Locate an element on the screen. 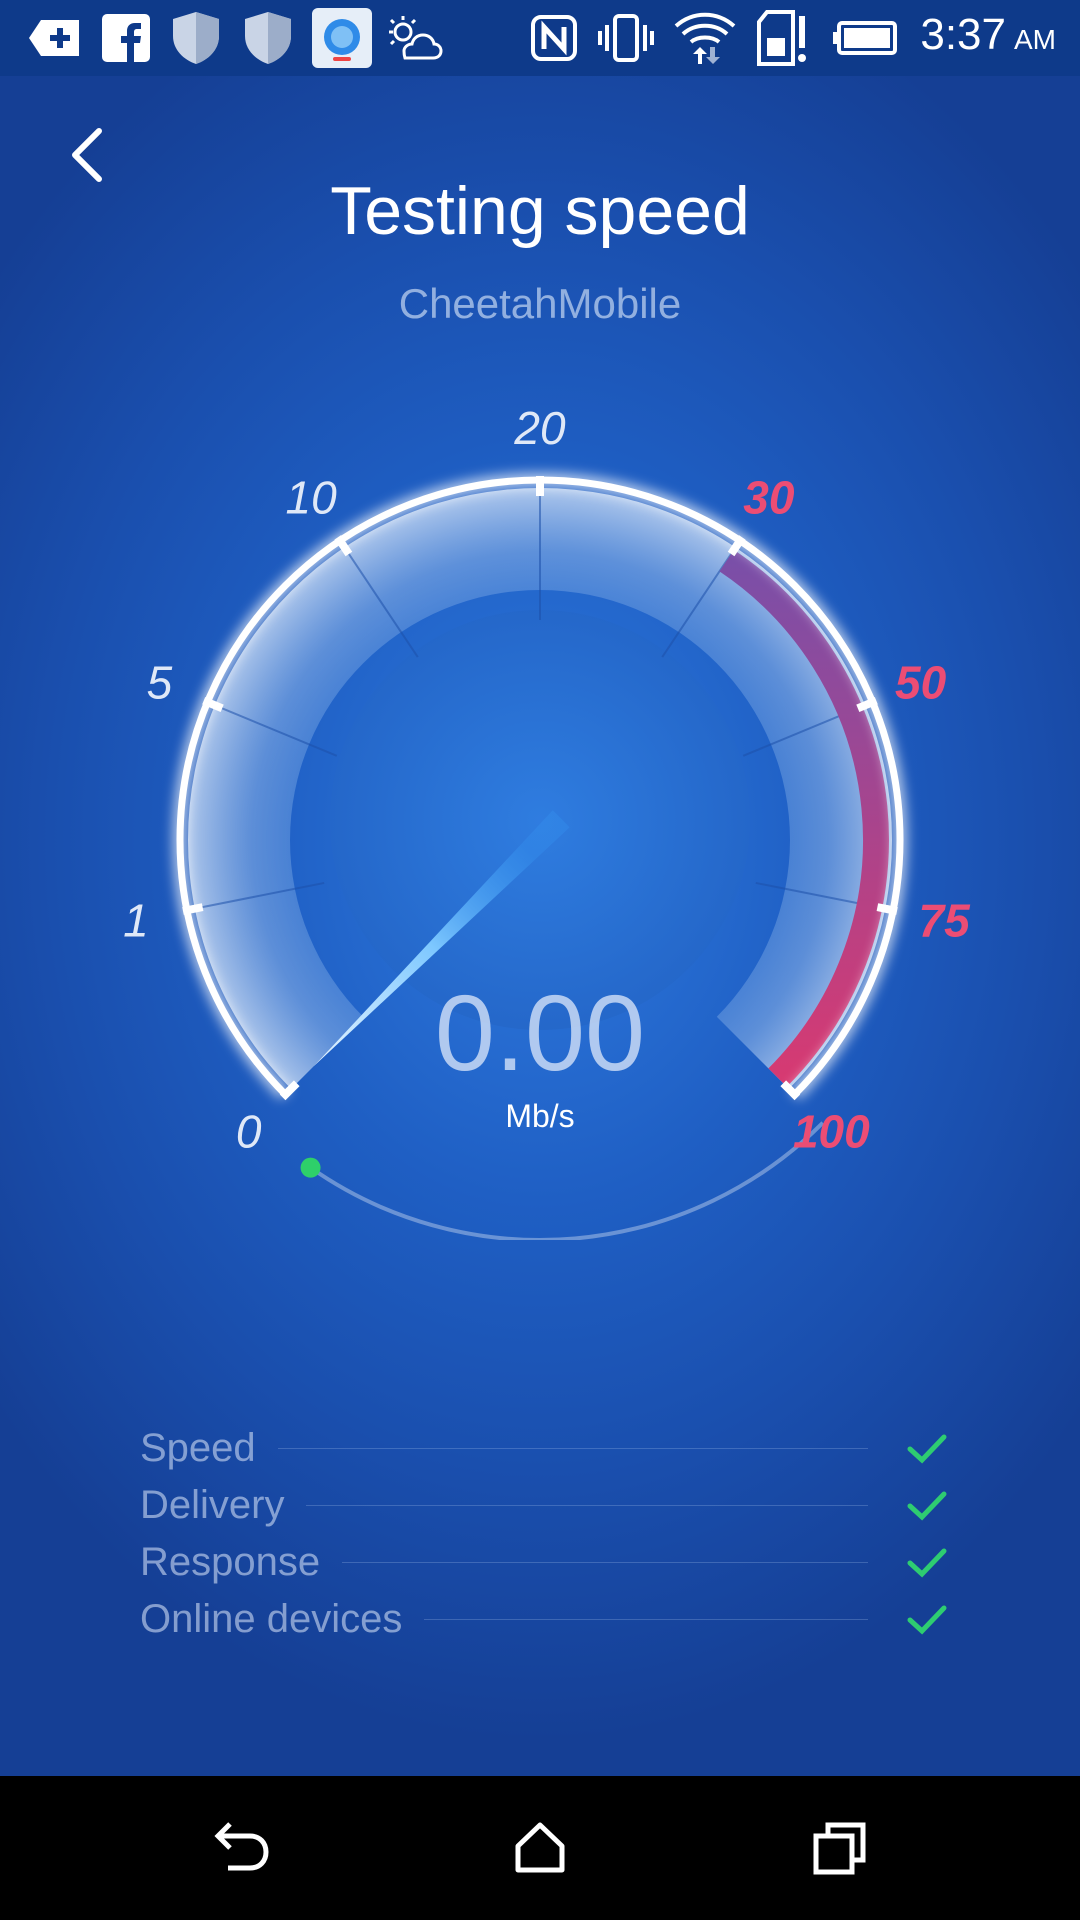  status-bar: 3:37 AM is located at coordinates (540, 38).